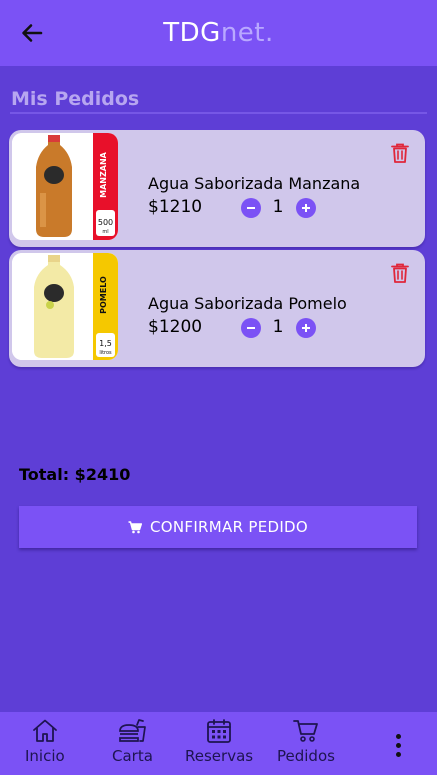 This screenshot has width=437, height=775. I want to click on nav-label: Reservas, so click(219, 756).